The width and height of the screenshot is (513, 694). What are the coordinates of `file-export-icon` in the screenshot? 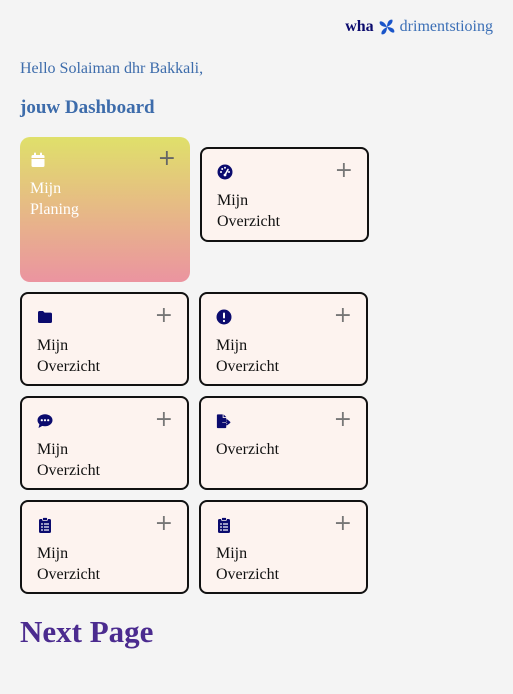 It's located at (223, 421).